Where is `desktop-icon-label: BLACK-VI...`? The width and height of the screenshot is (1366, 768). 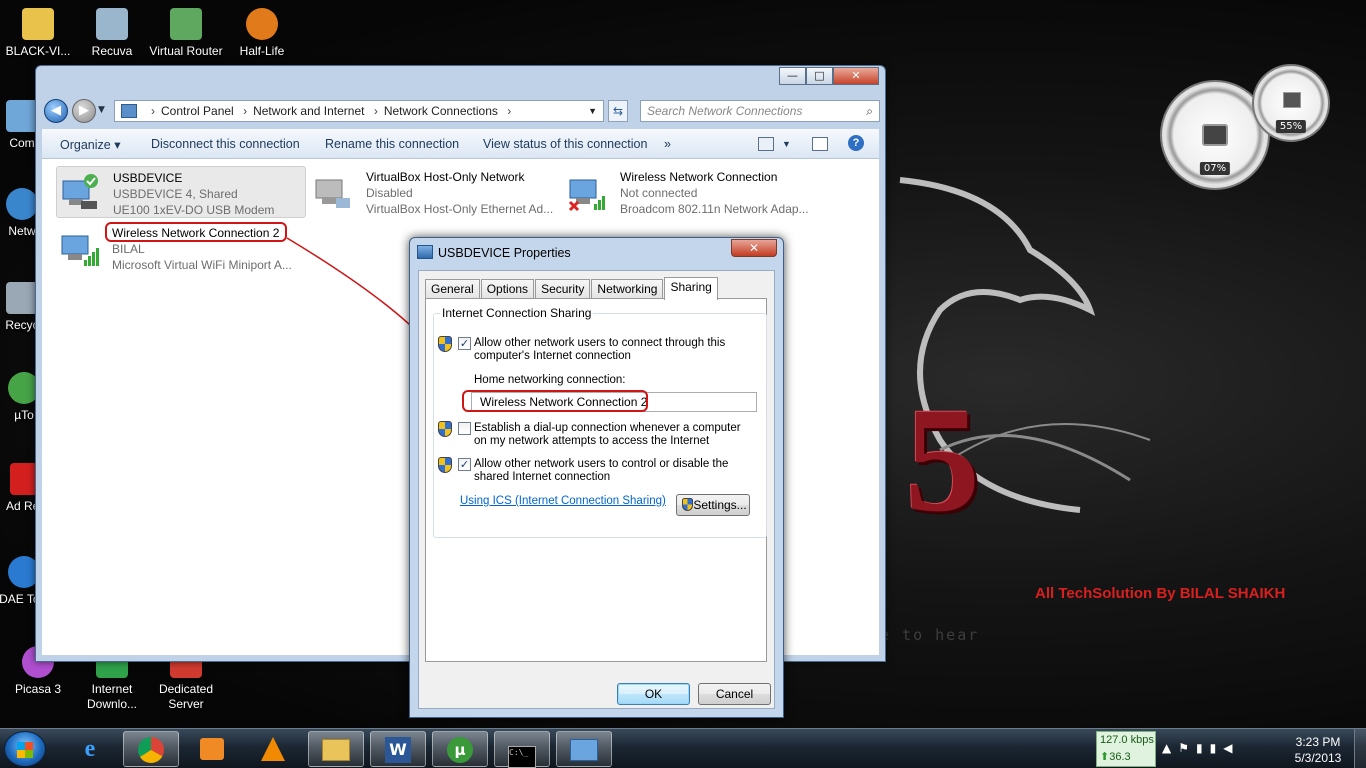 desktop-icon-label: BLACK-VI... is located at coordinates (38, 51).